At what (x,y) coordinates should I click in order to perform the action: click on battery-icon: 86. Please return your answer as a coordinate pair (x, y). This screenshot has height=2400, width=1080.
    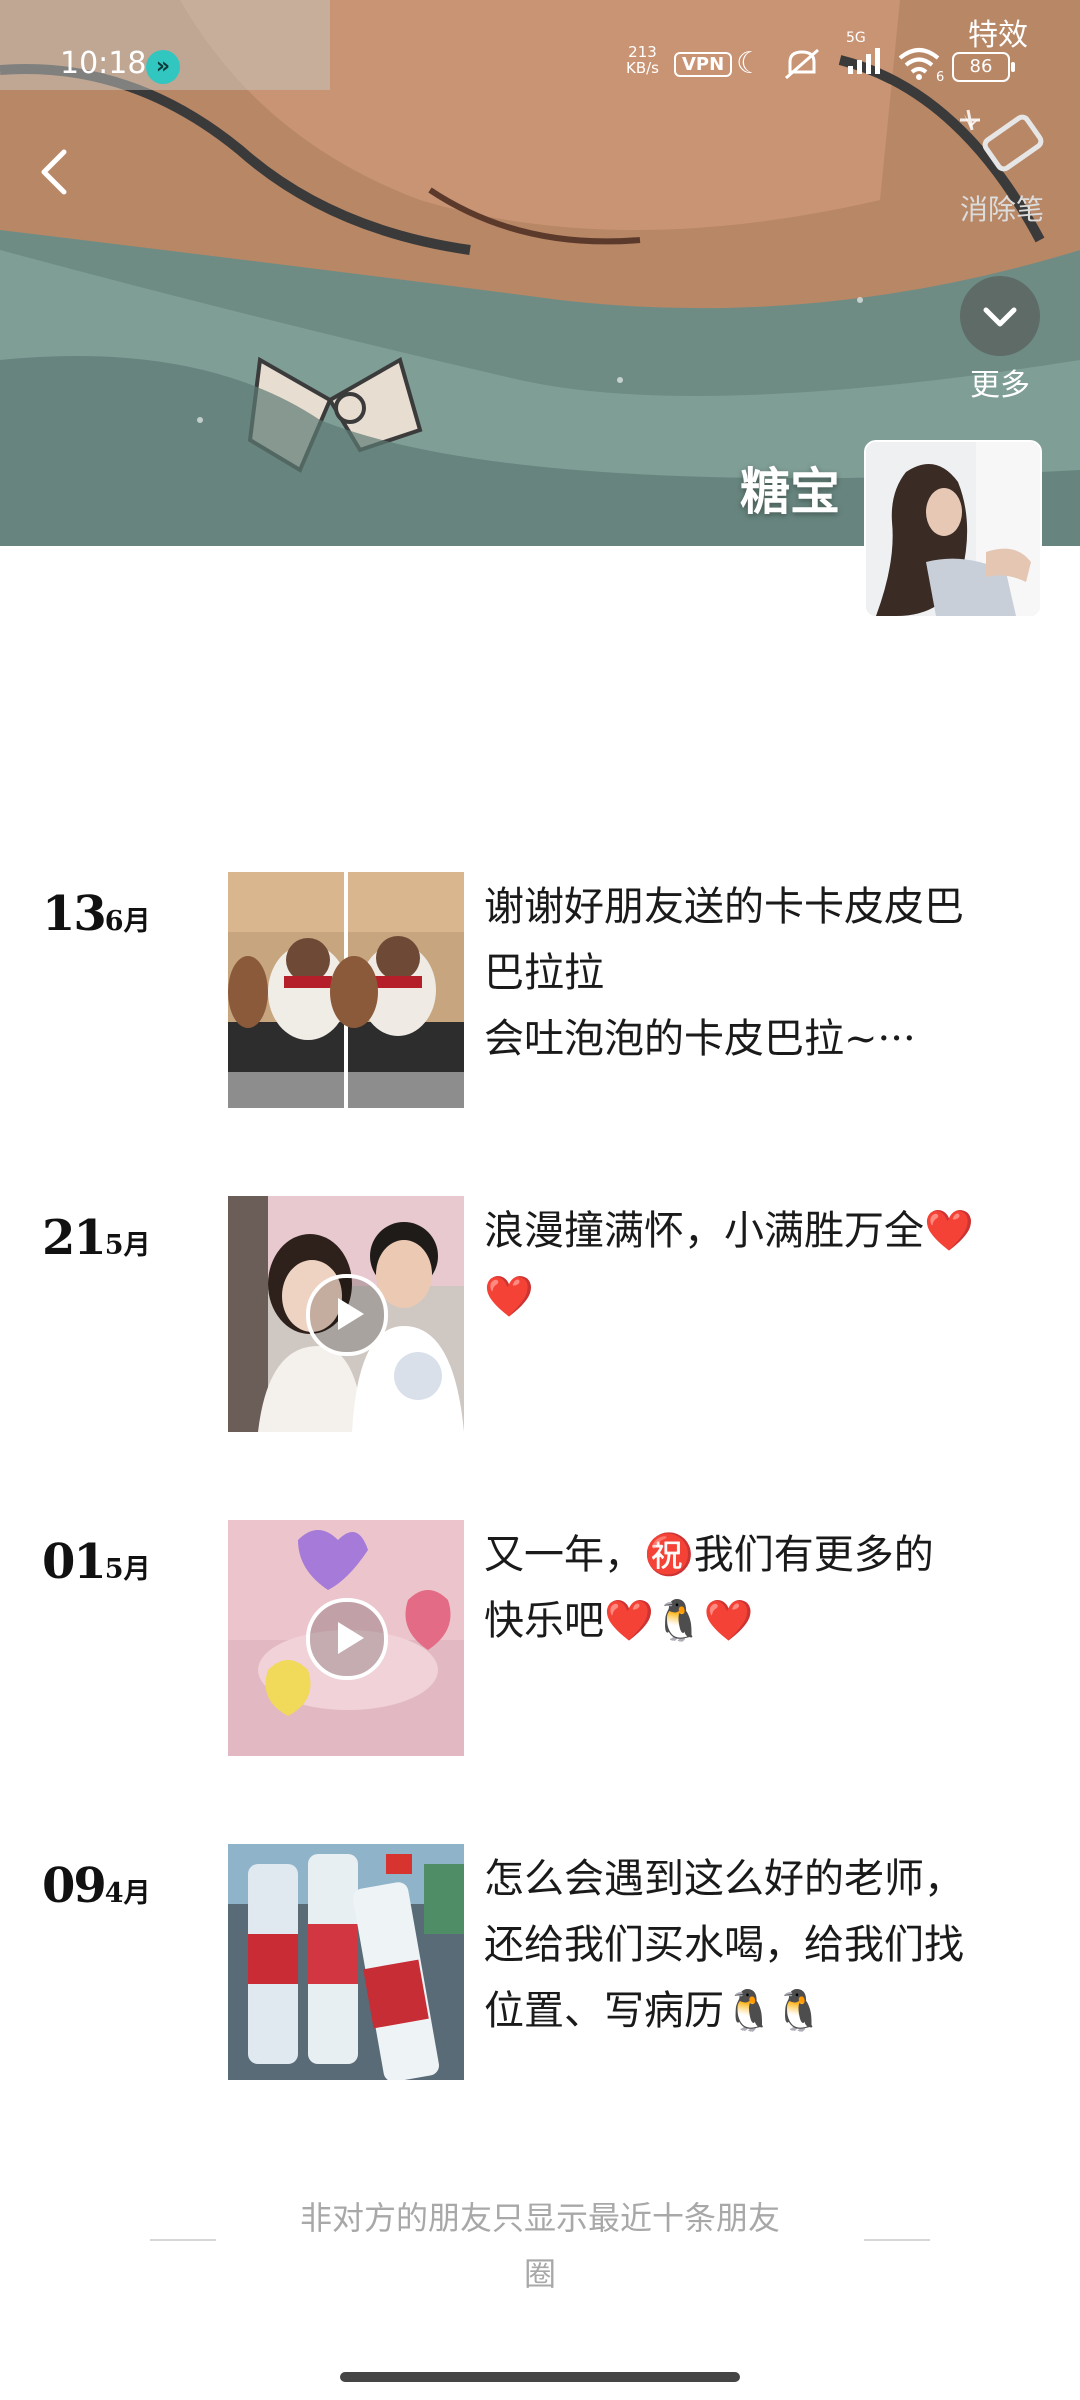
    Looking at the image, I should click on (983, 67).